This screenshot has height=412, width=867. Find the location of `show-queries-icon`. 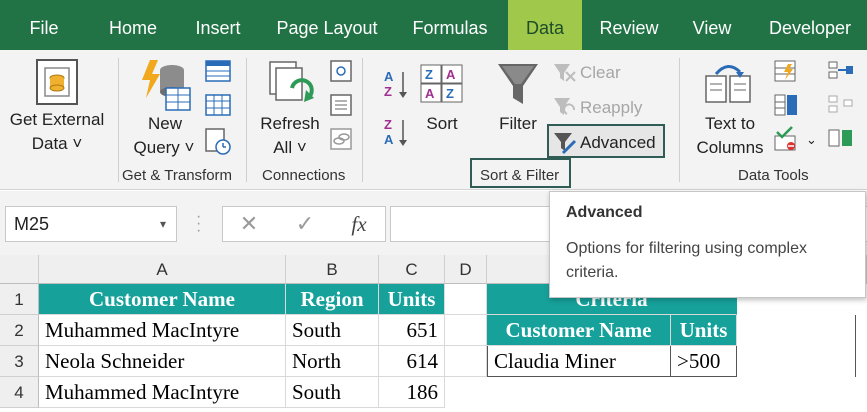

show-queries-icon is located at coordinates (218, 72).